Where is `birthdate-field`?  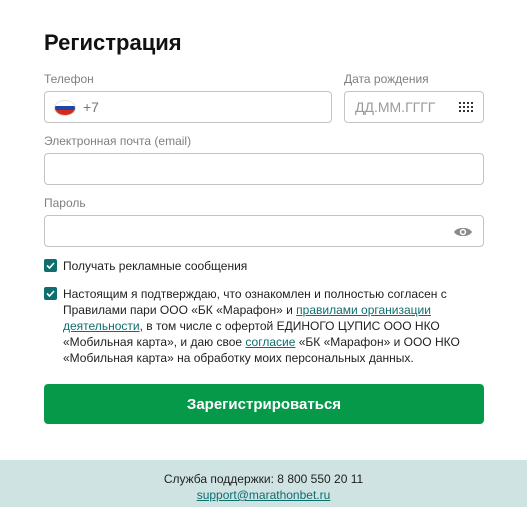
birthdate-field is located at coordinates (414, 107).